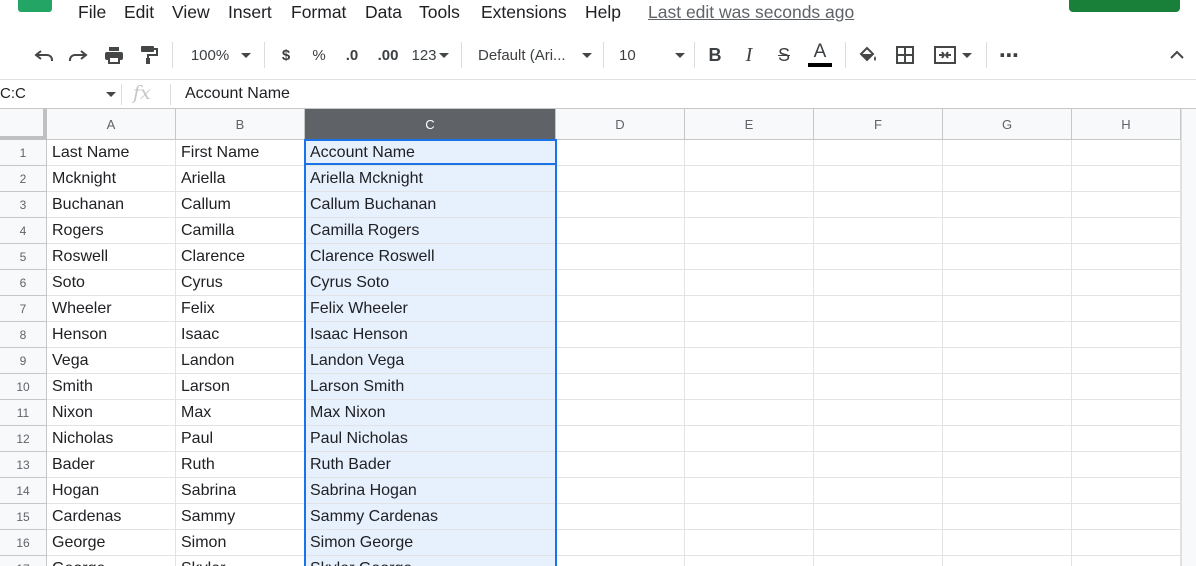 The image size is (1196, 566). What do you see at coordinates (620, 439) in the screenshot?
I see `cell-d12` at bounding box center [620, 439].